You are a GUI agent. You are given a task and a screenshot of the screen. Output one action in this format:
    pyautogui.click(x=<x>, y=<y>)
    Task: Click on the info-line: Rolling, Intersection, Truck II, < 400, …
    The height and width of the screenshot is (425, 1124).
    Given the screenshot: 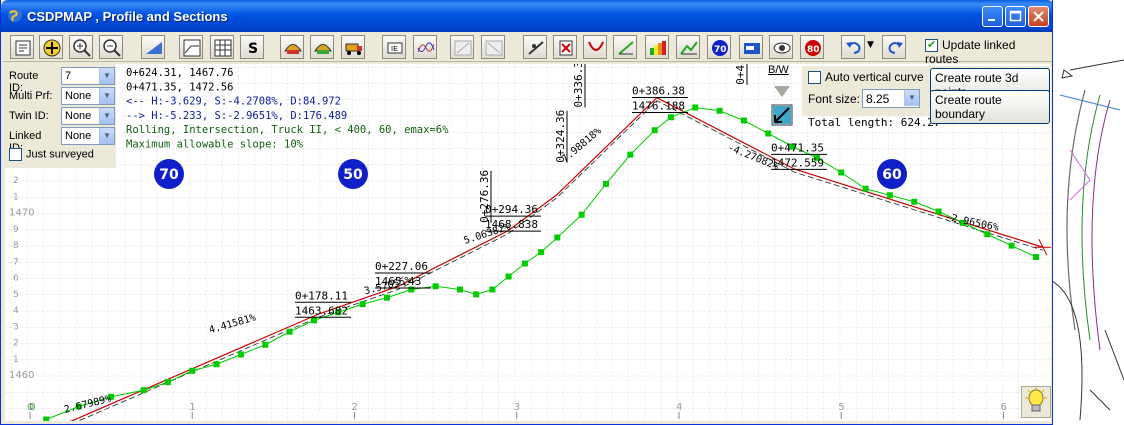 What is the action you would take?
    pyautogui.click(x=287, y=130)
    